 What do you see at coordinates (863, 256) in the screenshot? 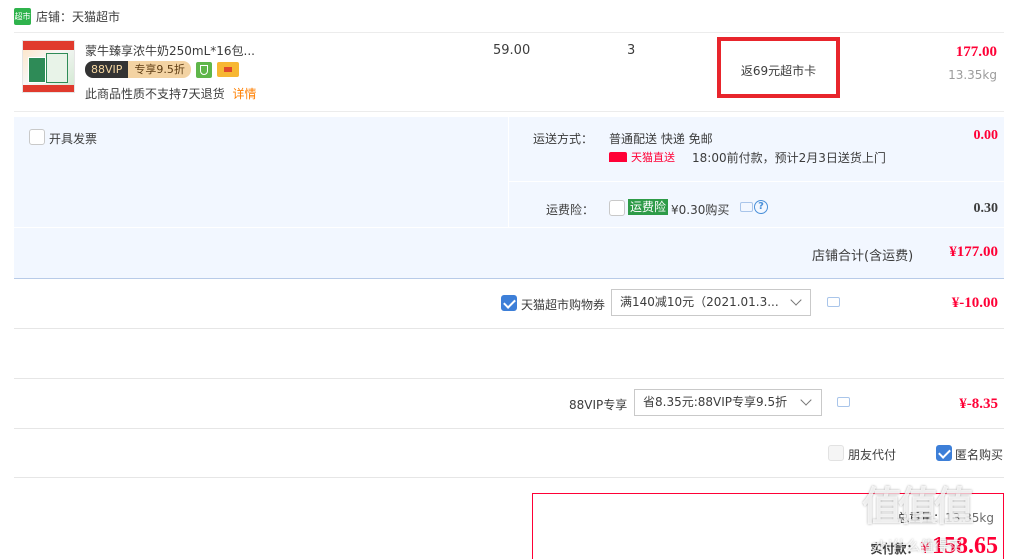
I see `shop-total-label: 店铺合计(含运费)` at bounding box center [863, 256].